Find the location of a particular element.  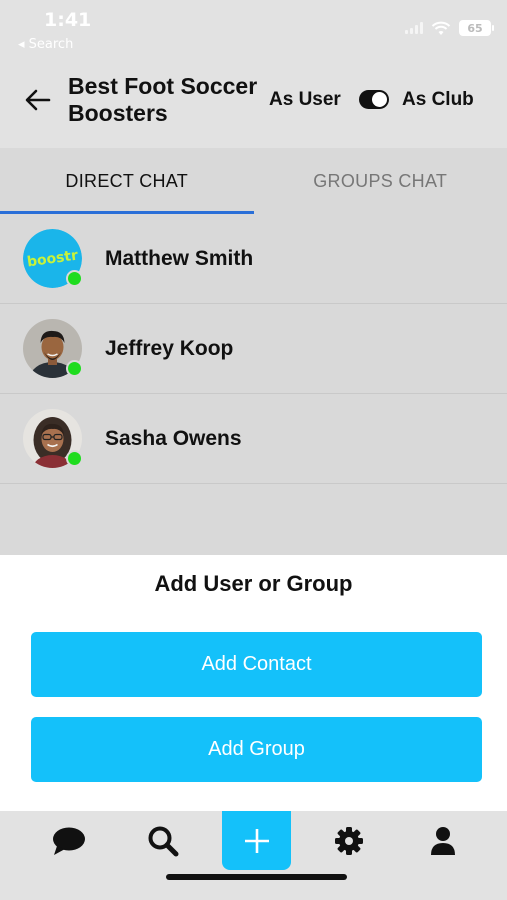

chat-contact-name: Sasha Owens is located at coordinates (173, 438).